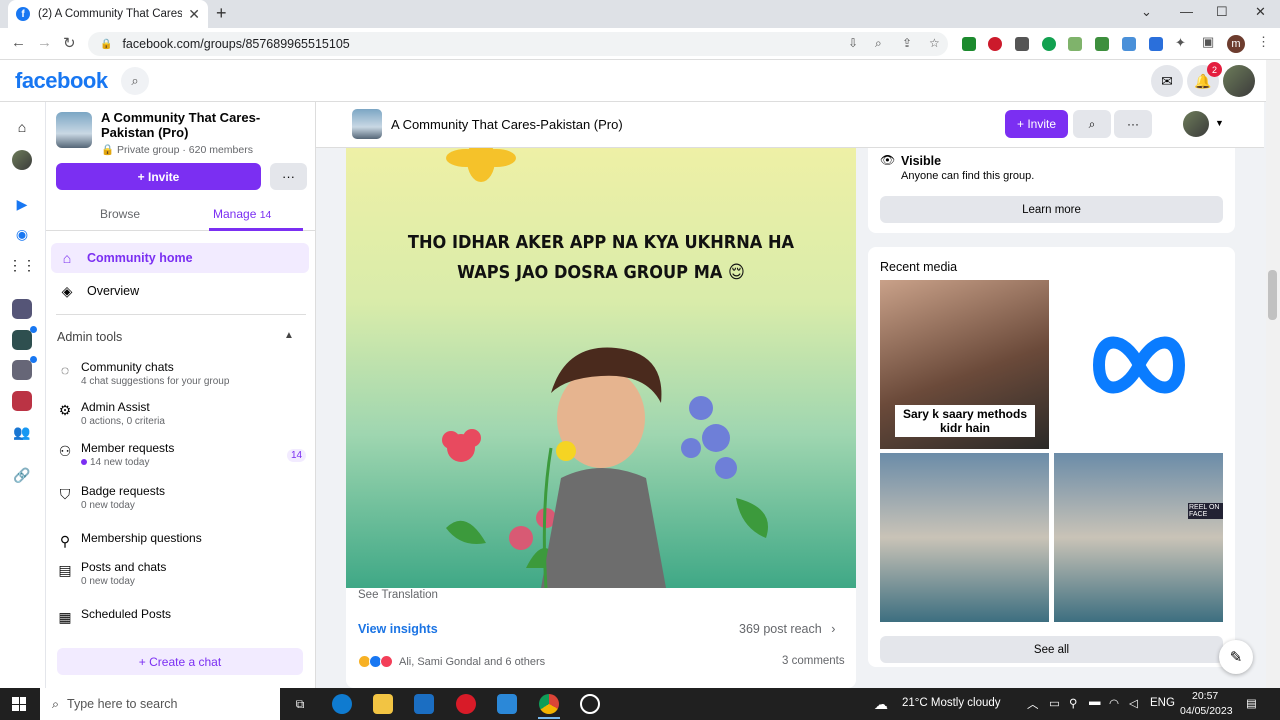  What do you see at coordinates (181, 617) in the screenshot?
I see `tool-scheduled-posts: ▦ Scheduled Posts` at bounding box center [181, 617].